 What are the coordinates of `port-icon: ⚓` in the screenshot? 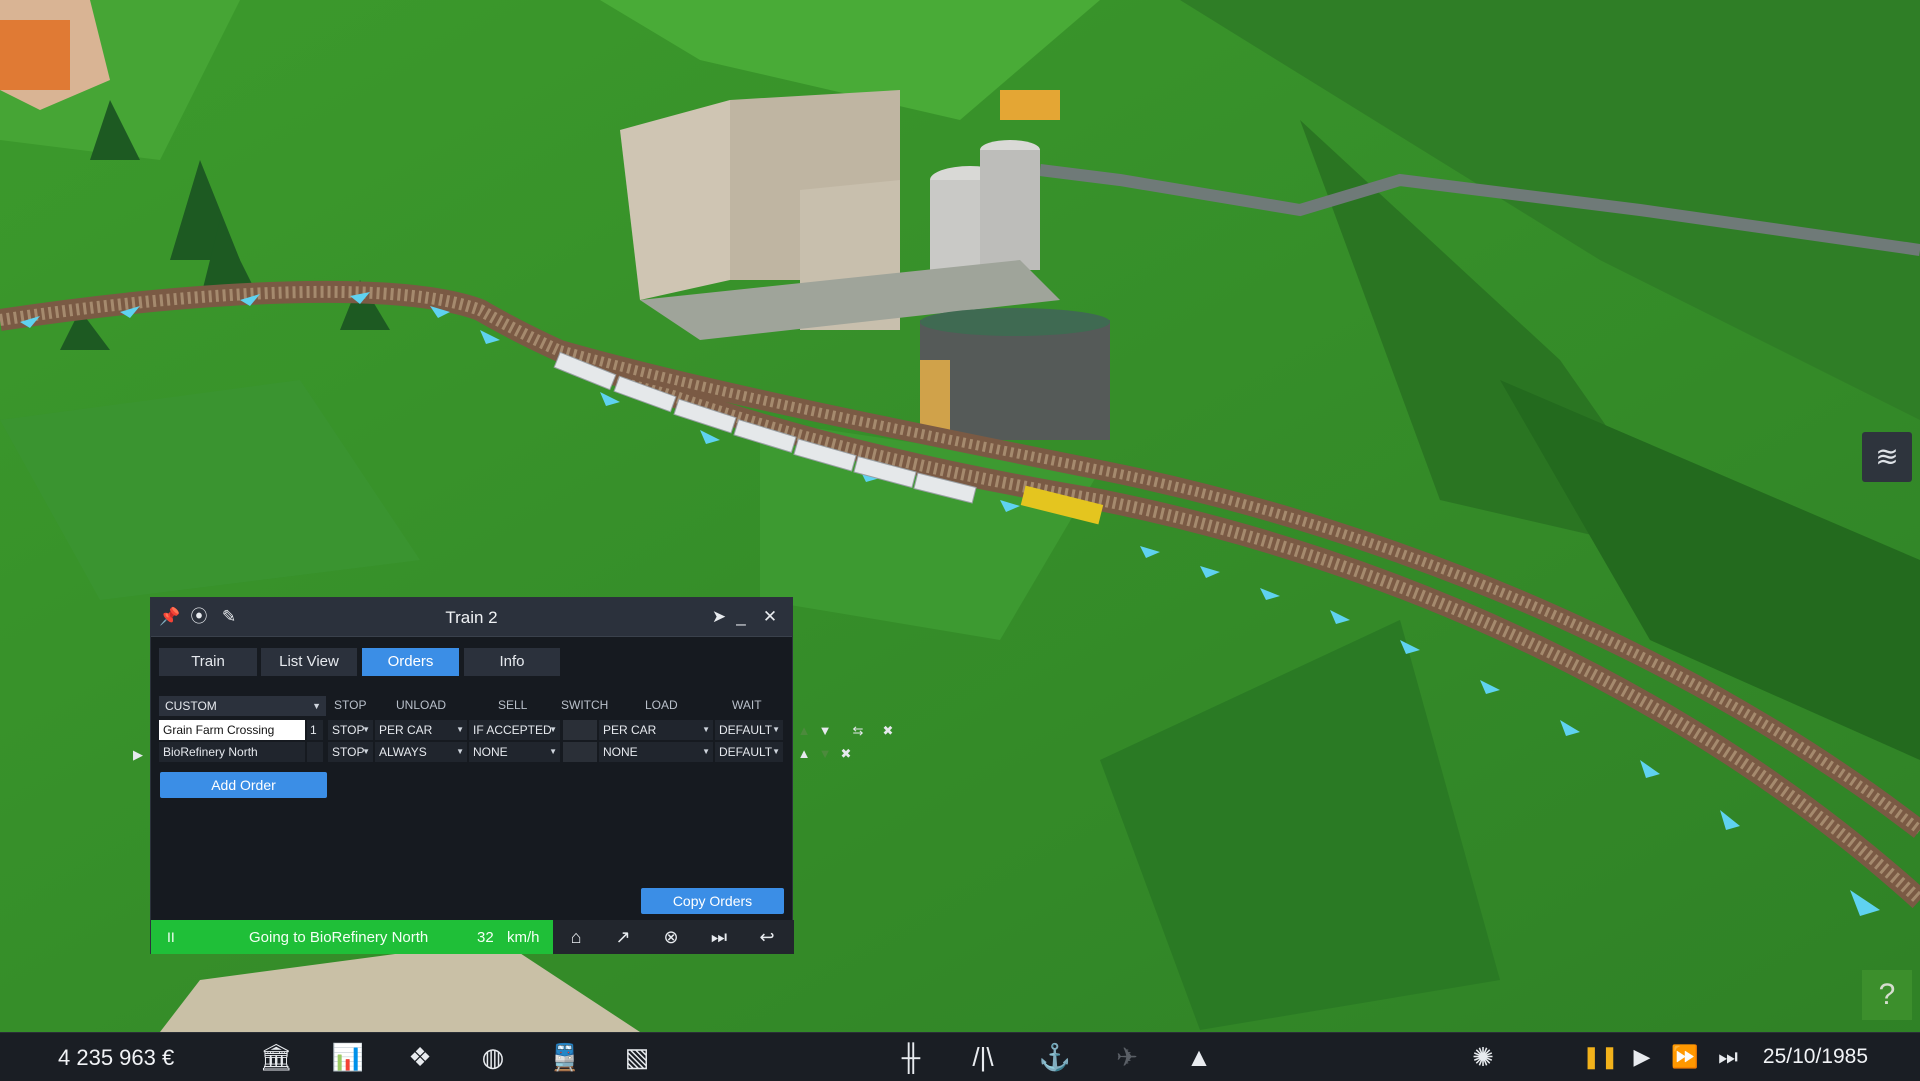 It's located at (1055, 1057).